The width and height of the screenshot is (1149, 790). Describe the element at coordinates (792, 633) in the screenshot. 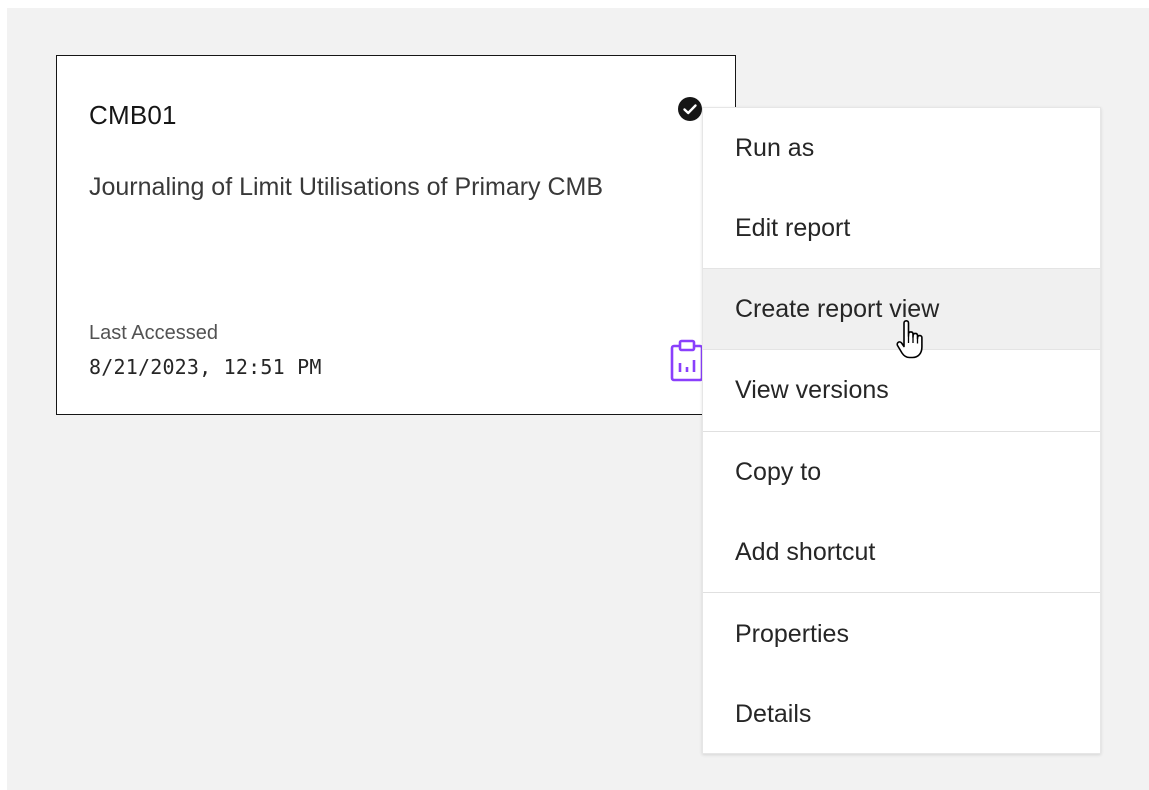

I see `menu-item-label: Properties` at that location.